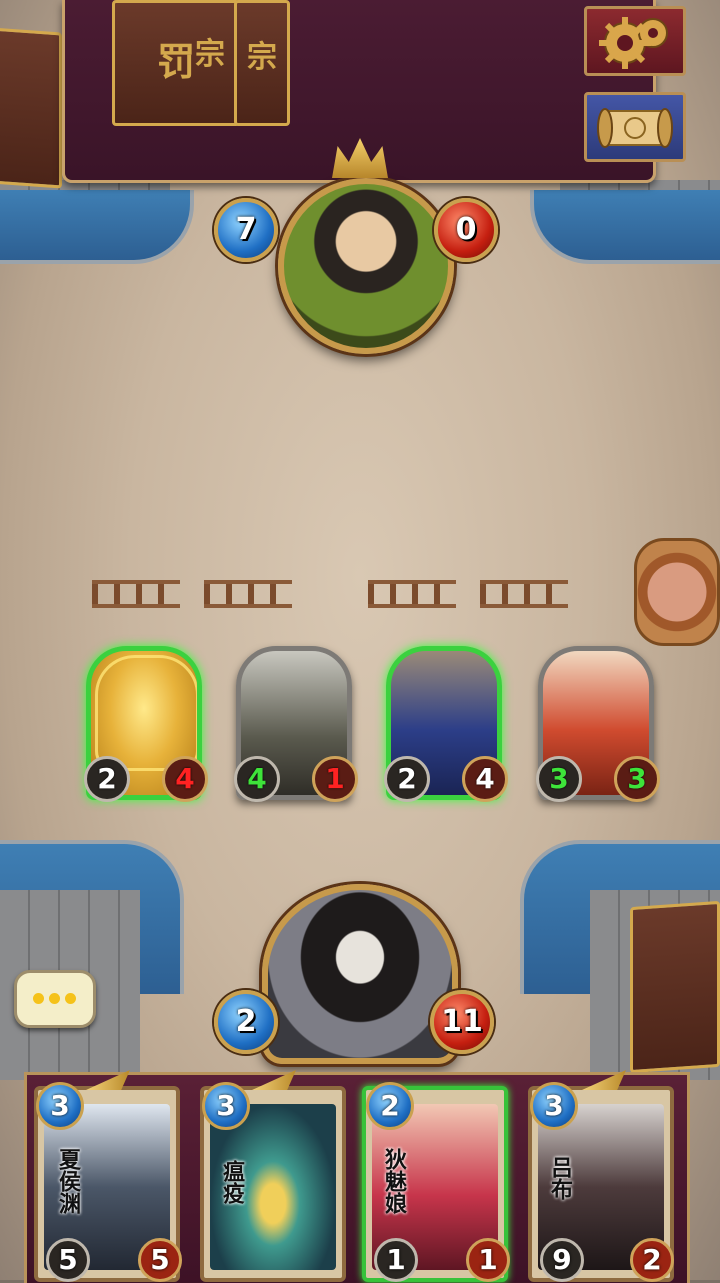  Describe the element at coordinates (554, 1106) in the screenshot. I see `card-4-cost: 3` at that location.